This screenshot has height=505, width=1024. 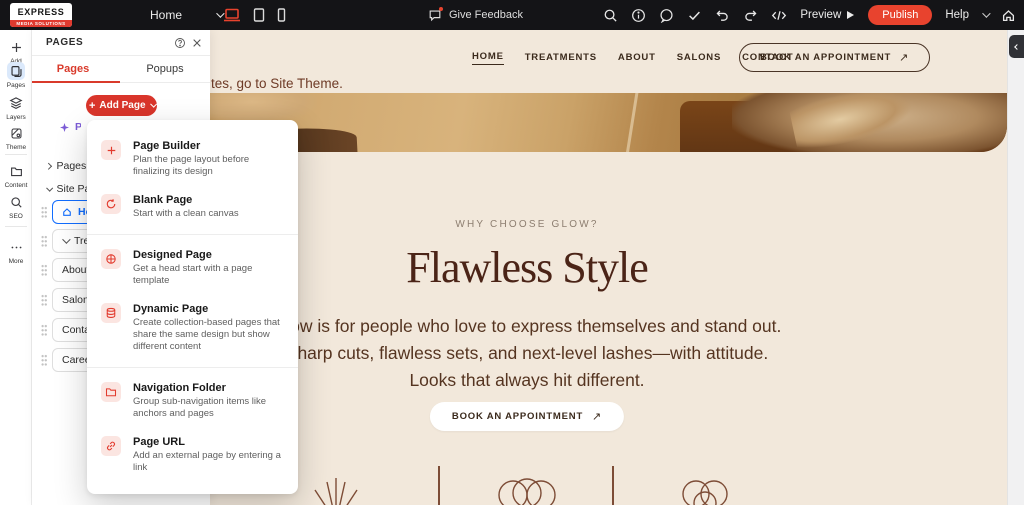 What do you see at coordinates (699, 58) in the screenshot?
I see `site-nav-salons: SALONS` at bounding box center [699, 58].